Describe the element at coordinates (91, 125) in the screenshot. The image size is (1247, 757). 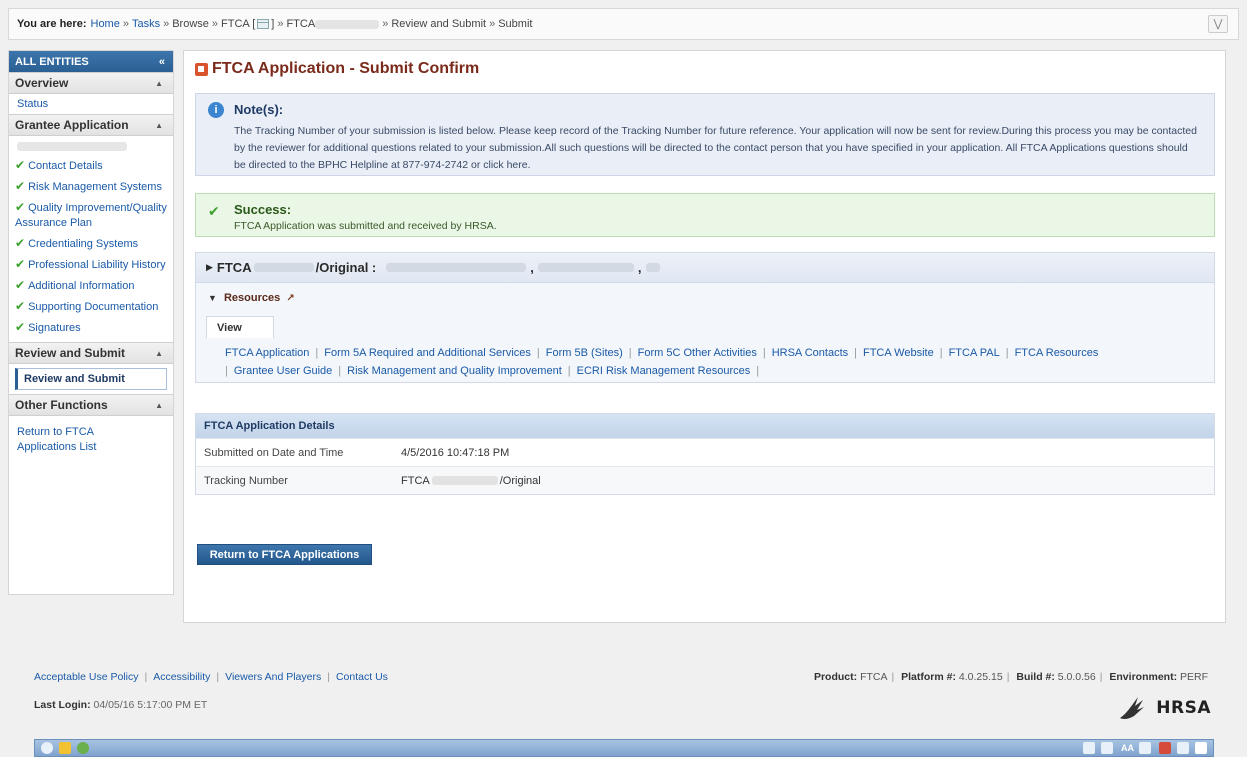
I see `sidebar-section-grantee-application: Grantee Application ▲` at that location.